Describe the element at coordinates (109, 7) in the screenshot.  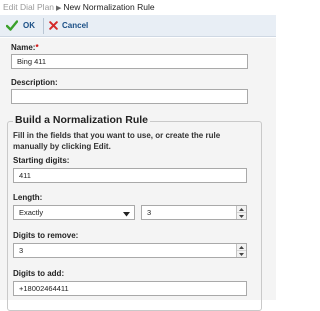
I see `breadcrumb-current: New Normalization Rule` at that location.